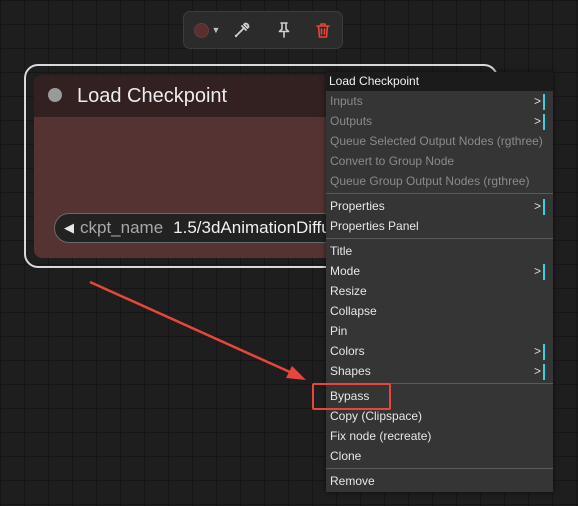  I want to click on menu-item-label: Shapes, so click(350, 371).